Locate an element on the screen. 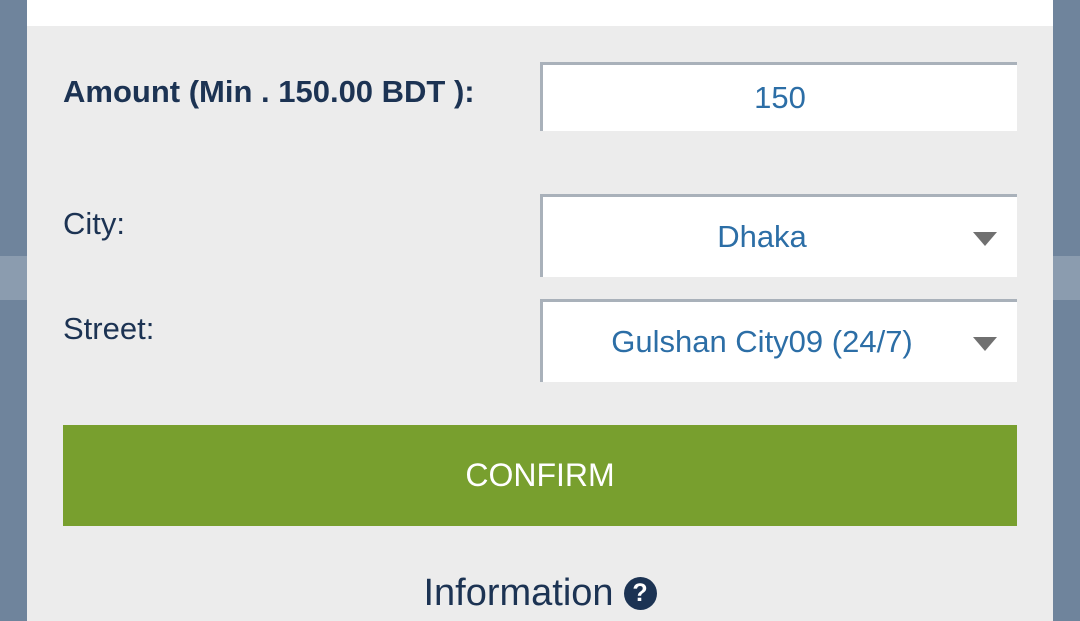 Image resolution: width=1080 pixels, height=621 pixels. amount-value: 150 is located at coordinates (780, 97).